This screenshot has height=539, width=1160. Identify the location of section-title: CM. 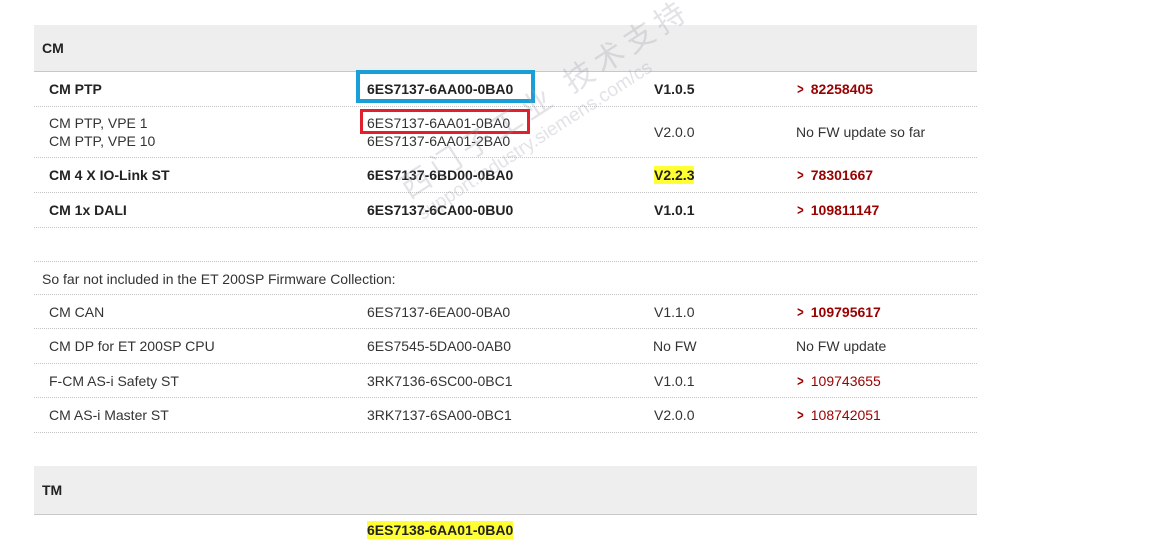
(53, 48).